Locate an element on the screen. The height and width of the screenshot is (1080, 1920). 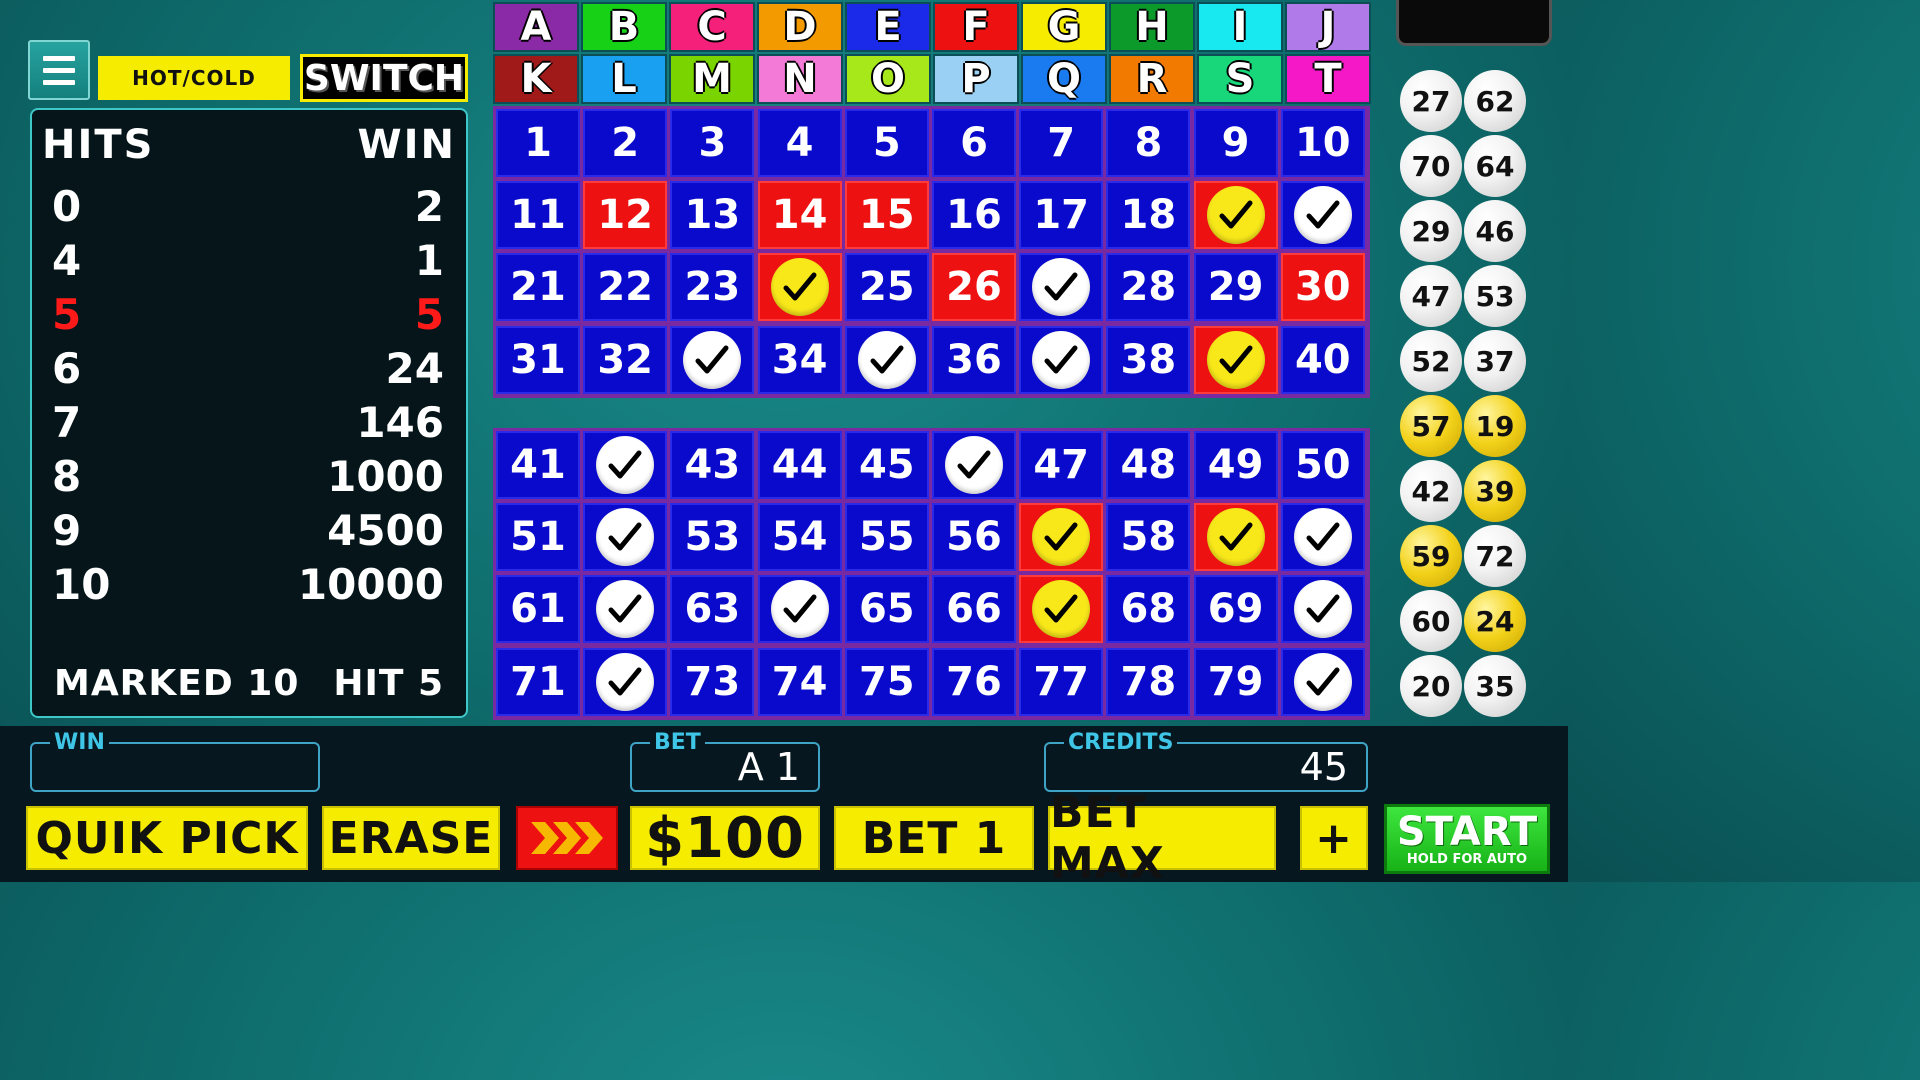
letter-tile-o: O is located at coordinates (888, 79).